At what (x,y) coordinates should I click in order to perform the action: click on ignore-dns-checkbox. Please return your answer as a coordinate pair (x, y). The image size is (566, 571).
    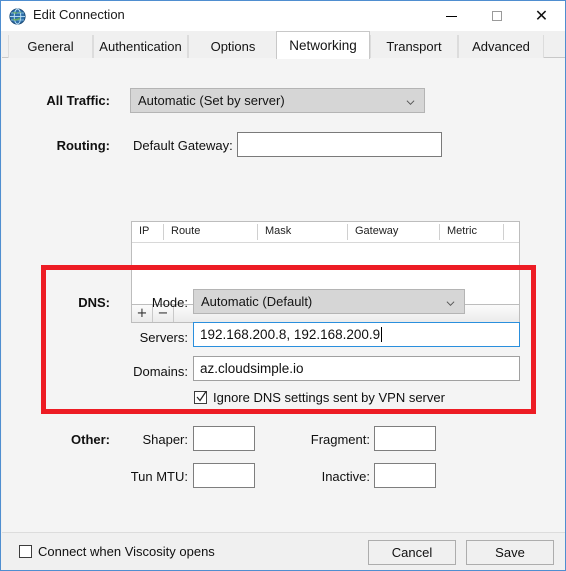
    Looking at the image, I should click on (200, 397).